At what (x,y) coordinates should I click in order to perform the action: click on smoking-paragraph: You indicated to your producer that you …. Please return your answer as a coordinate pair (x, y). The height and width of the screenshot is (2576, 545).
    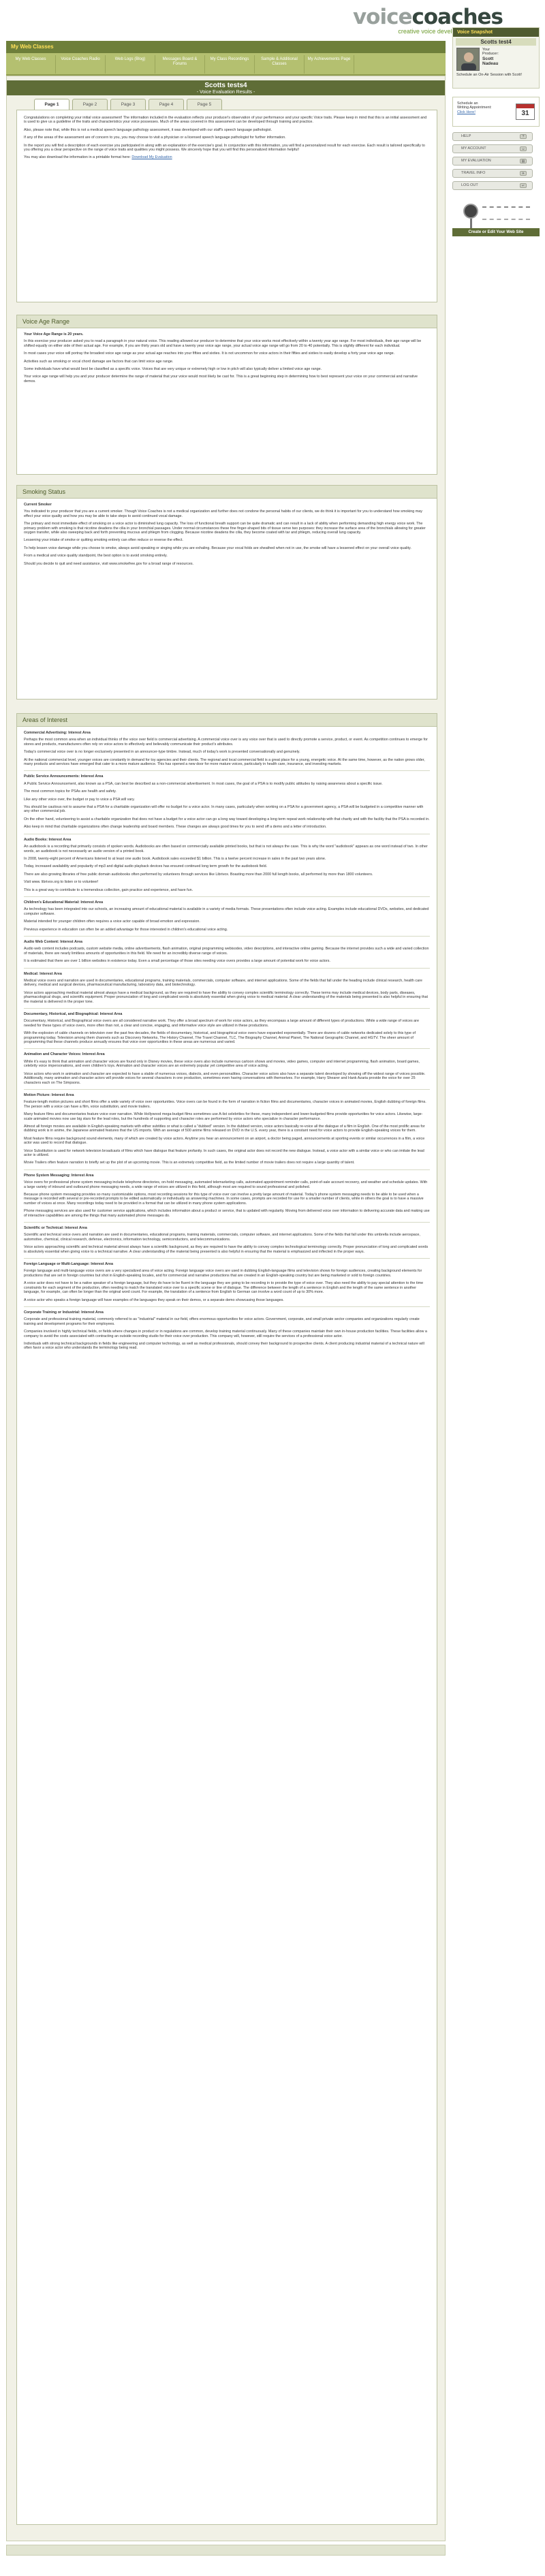
    Looking at the image, I should click on (223, 513).